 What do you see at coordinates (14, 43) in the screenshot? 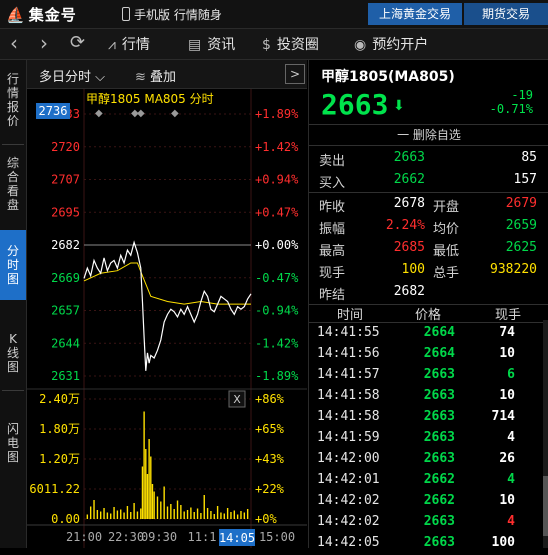
I see `chevron-left-icon: ‹` at bounding box center [14, 43].